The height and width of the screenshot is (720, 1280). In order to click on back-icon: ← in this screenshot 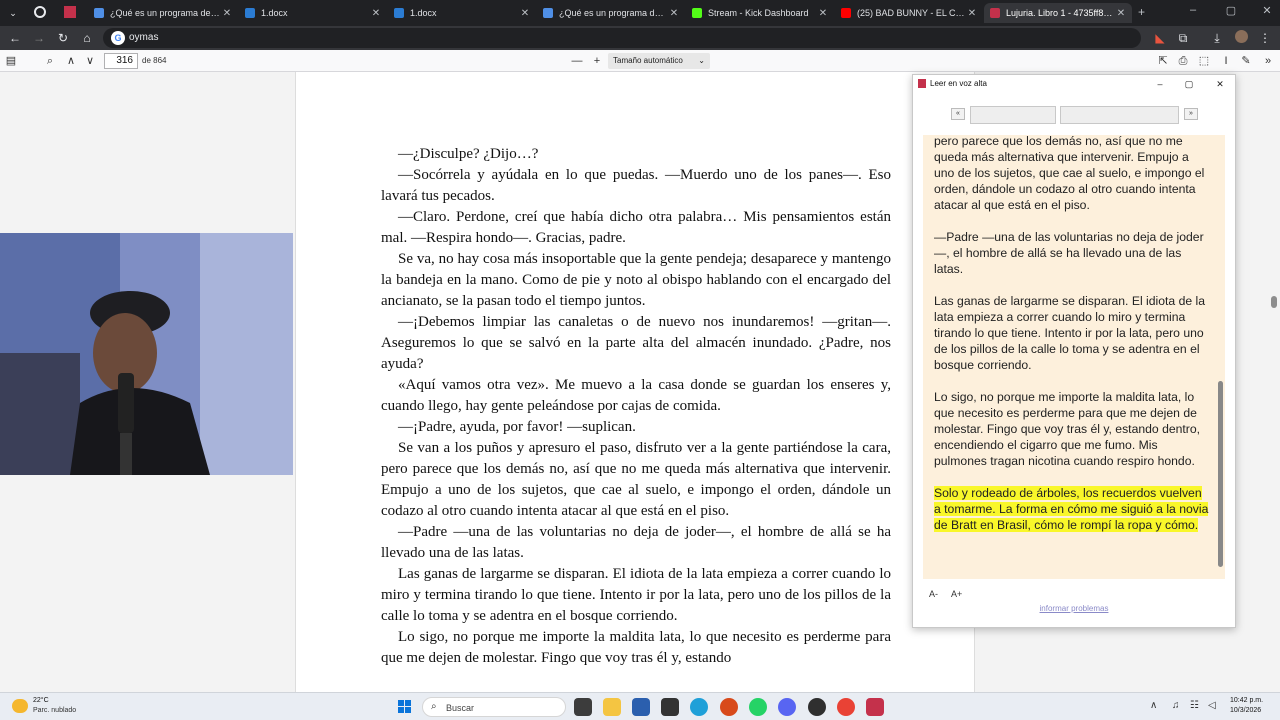, I will do `click(15, 38)`.